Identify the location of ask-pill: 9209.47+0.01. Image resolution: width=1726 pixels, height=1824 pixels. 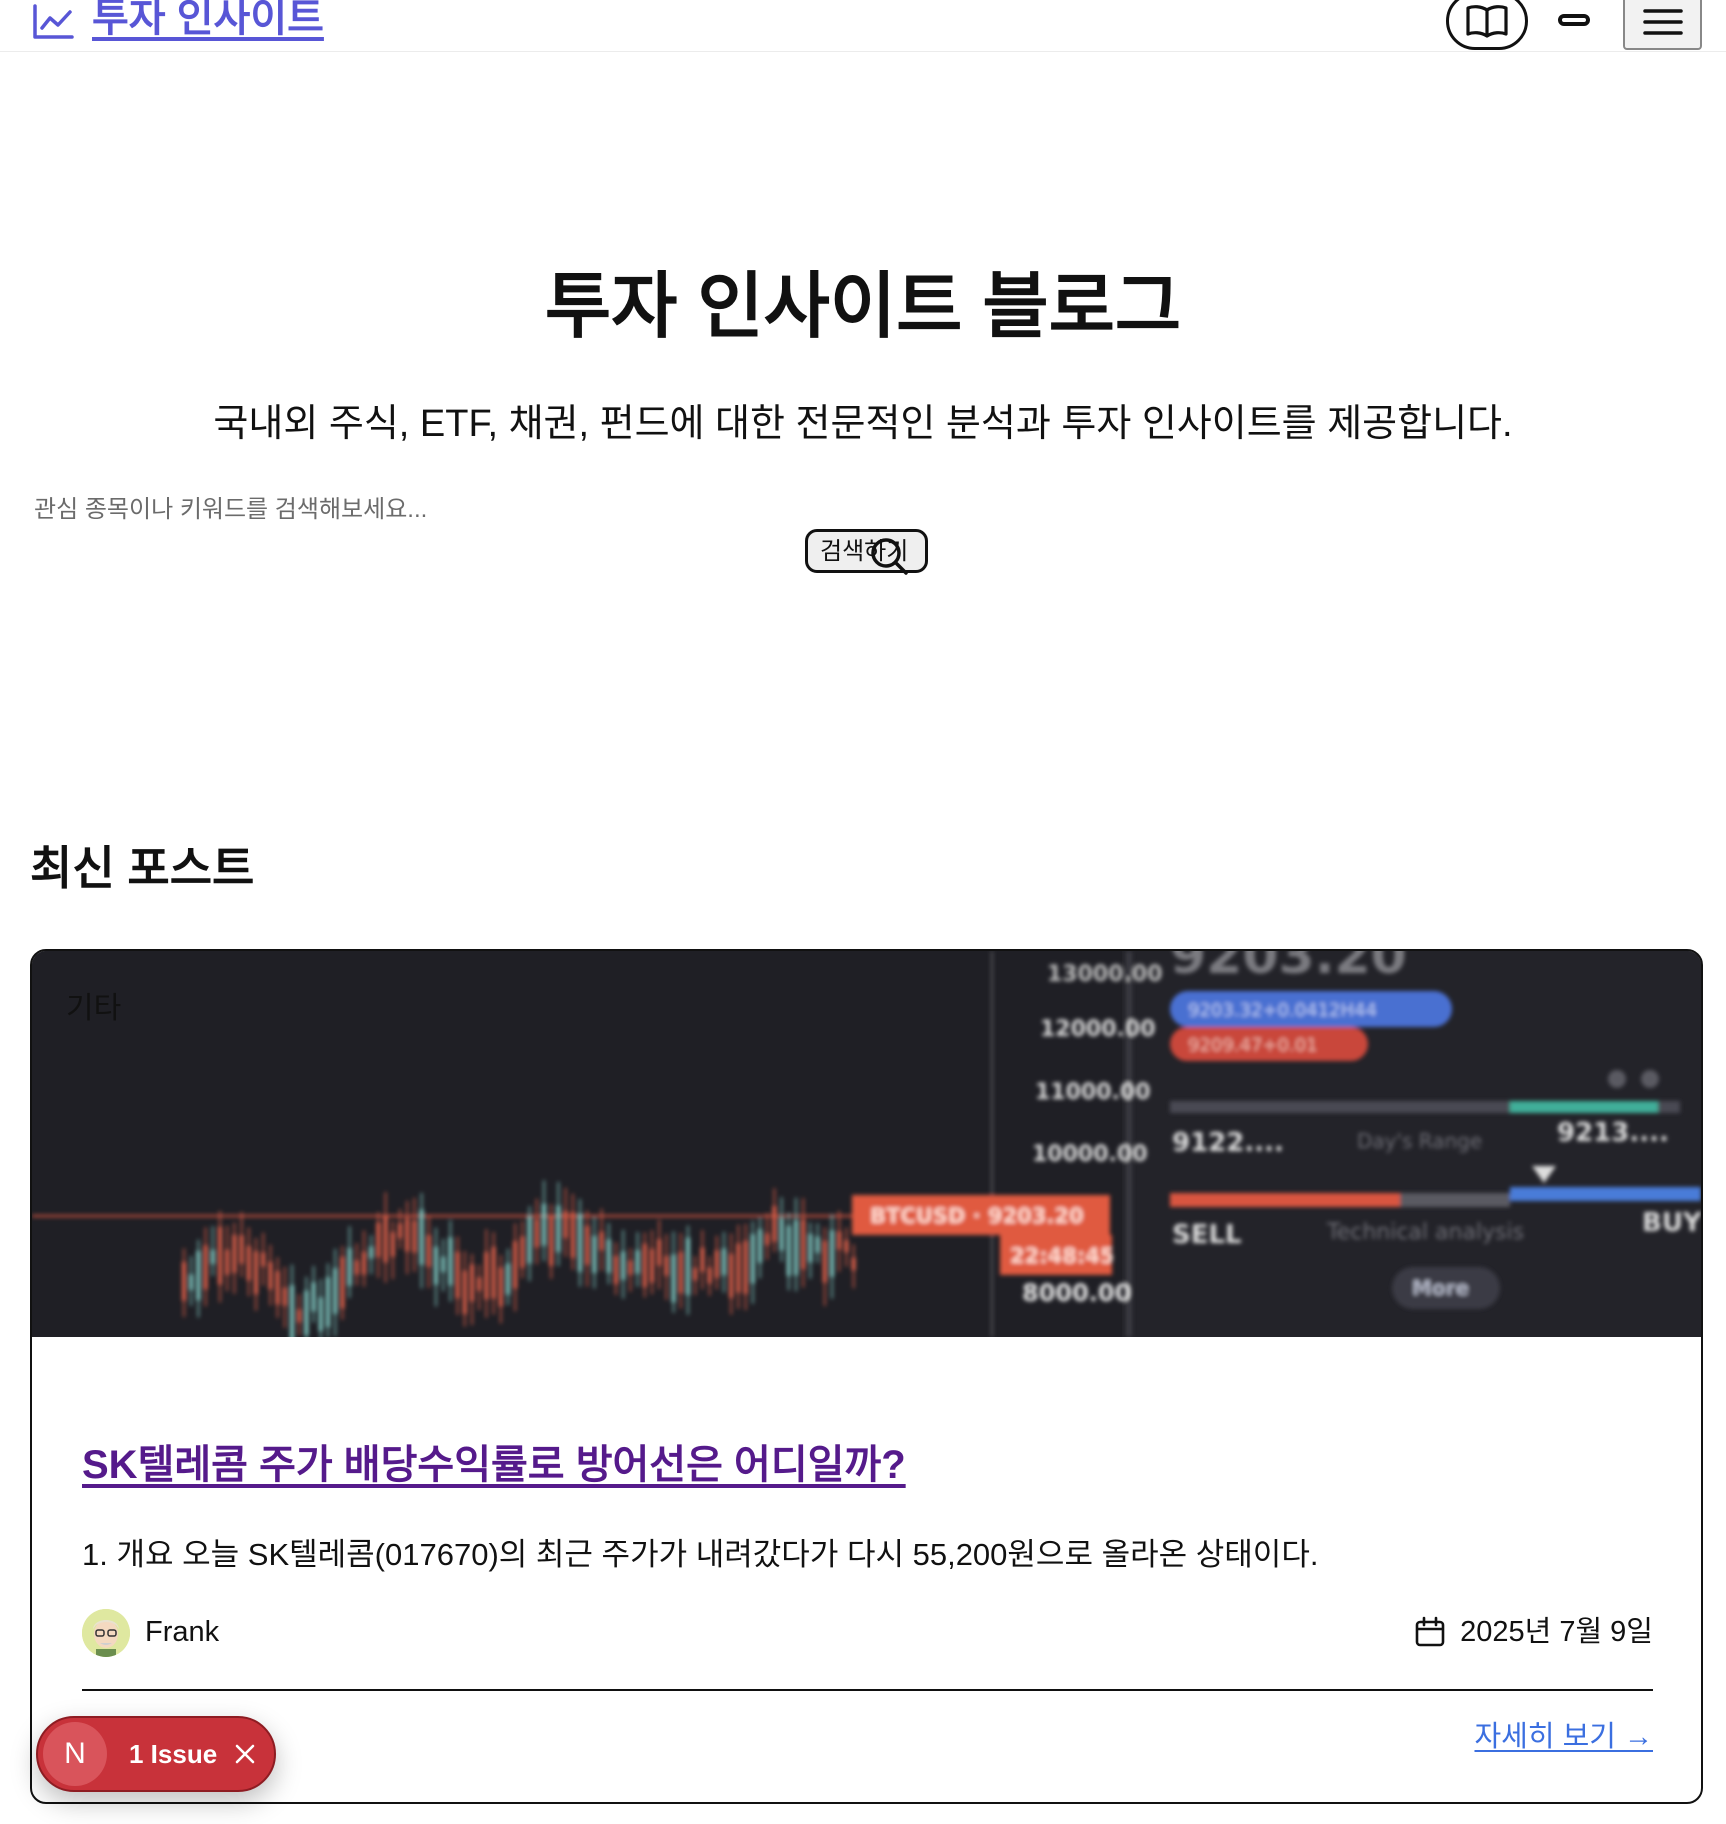
(1253, 1045).